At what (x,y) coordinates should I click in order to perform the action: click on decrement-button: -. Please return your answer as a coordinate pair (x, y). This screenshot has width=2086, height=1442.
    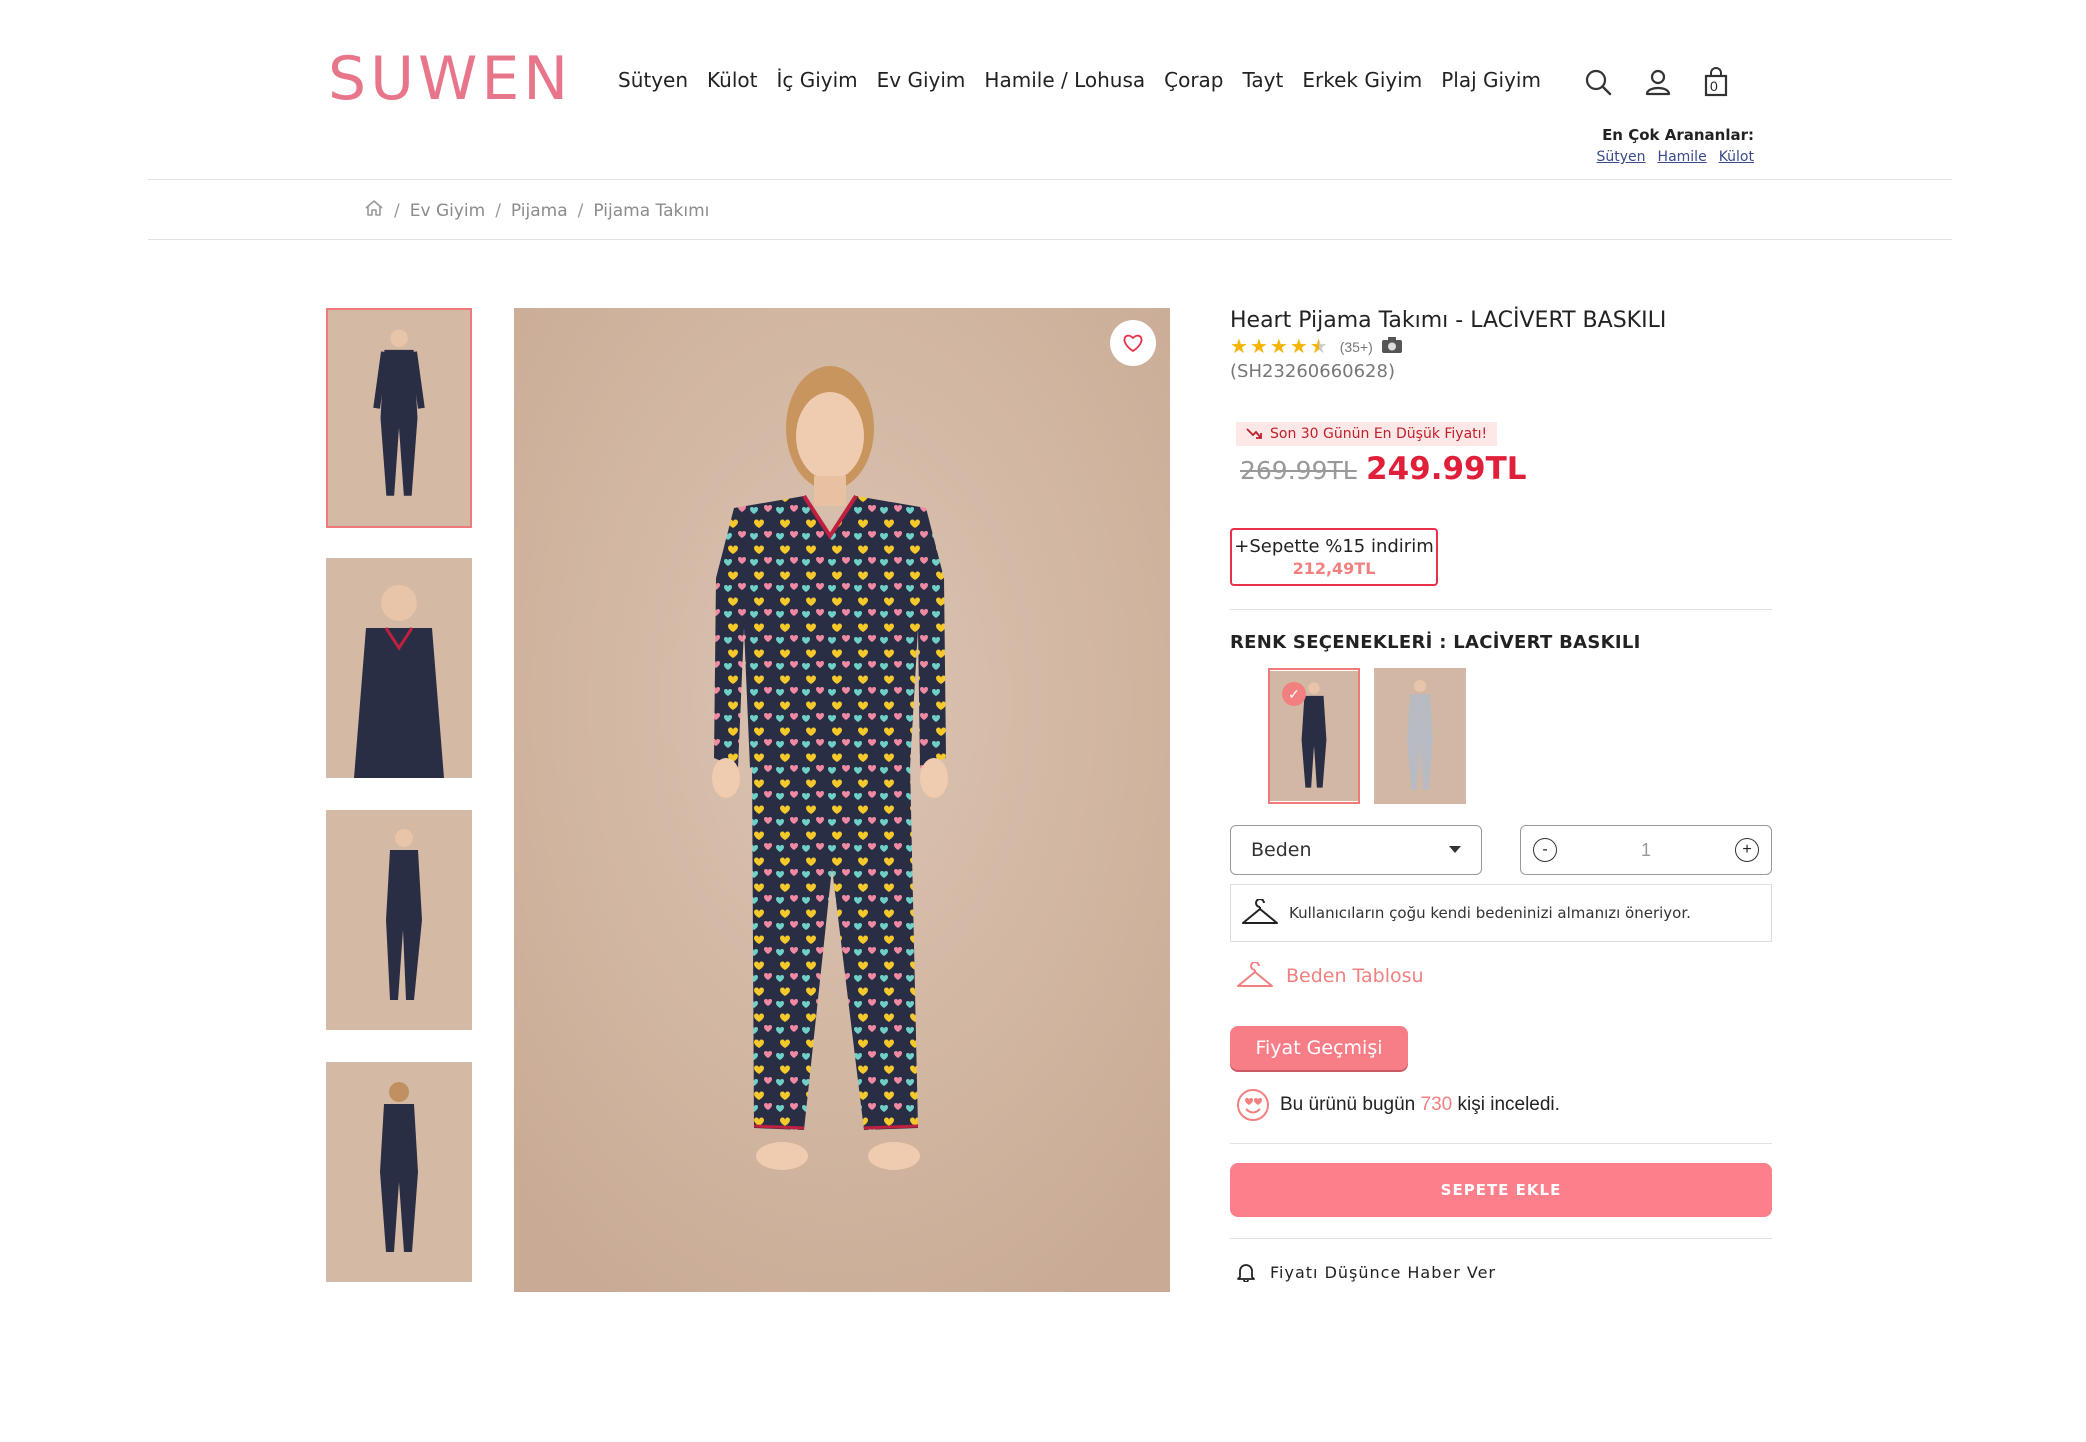
    Looking at the image, I should click on (1545, 850).